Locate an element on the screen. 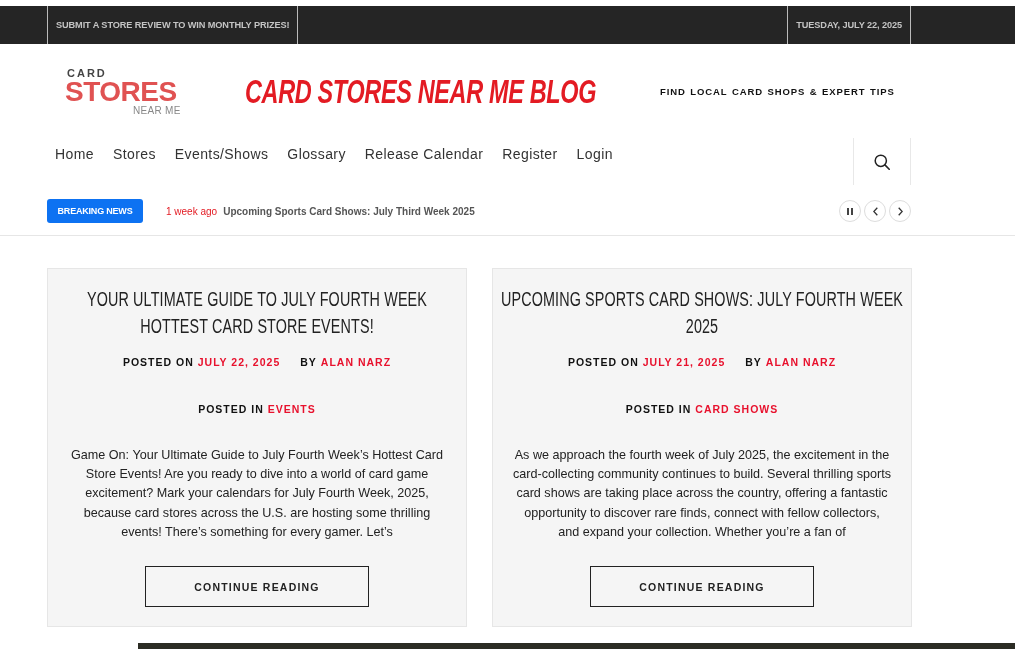 The image size is (1015, 651). pause-icon is located at coordinates (850, 211).